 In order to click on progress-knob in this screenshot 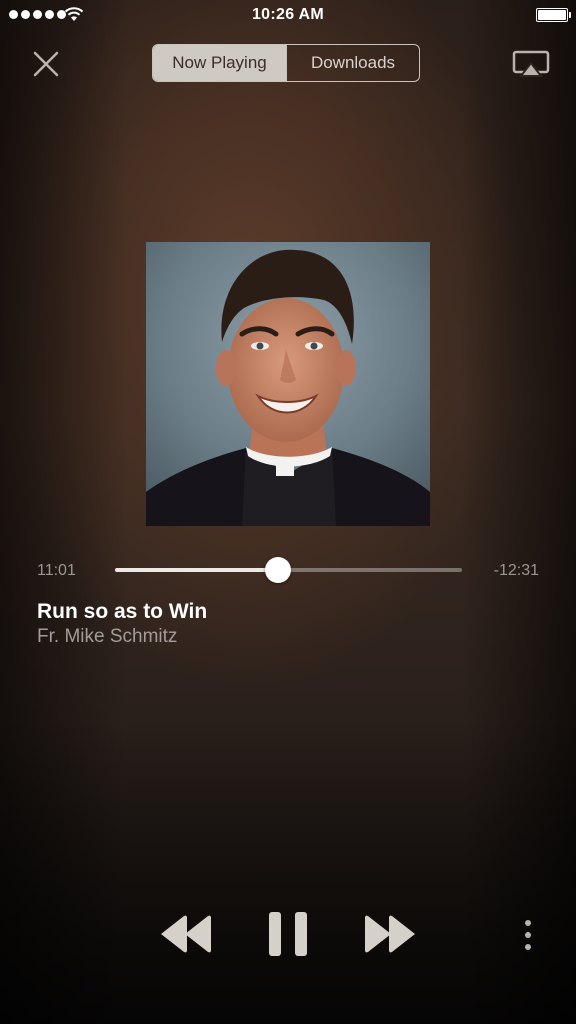, I will do `click(278, 570)`.